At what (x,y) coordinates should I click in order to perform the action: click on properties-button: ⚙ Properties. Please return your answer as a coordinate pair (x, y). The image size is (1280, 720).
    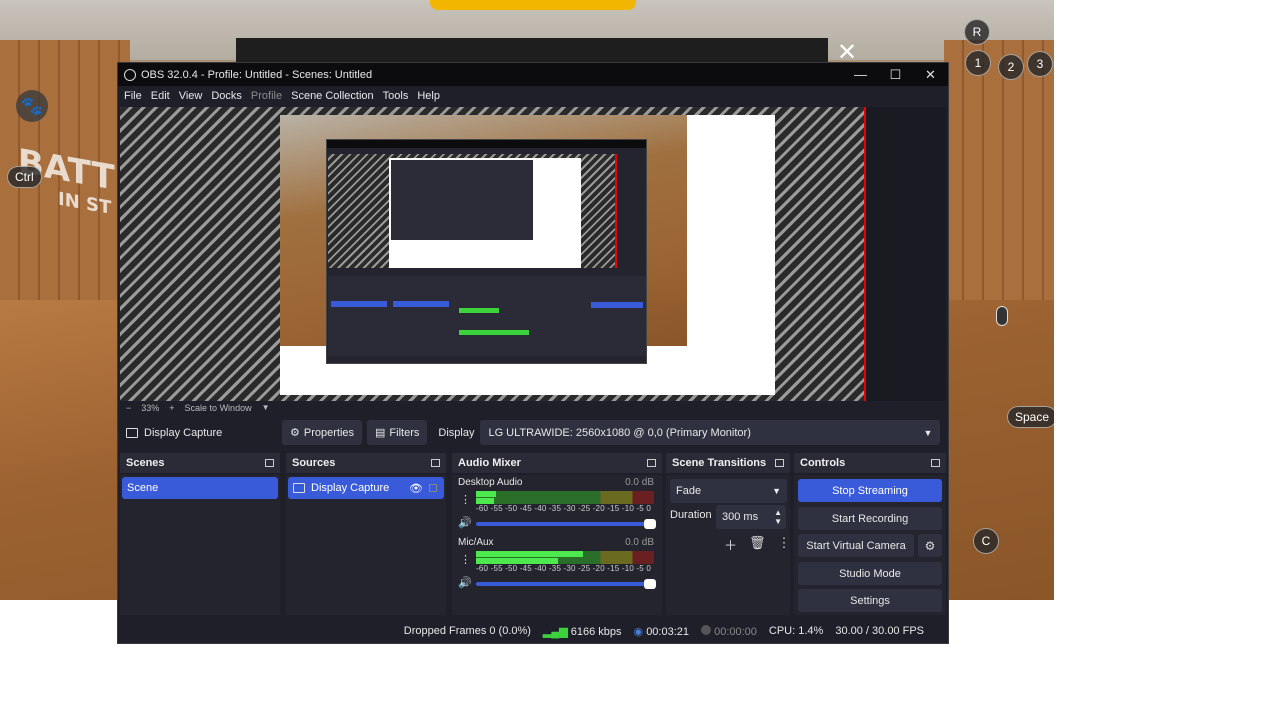
    Looking at the image, I should click on (322, 432).